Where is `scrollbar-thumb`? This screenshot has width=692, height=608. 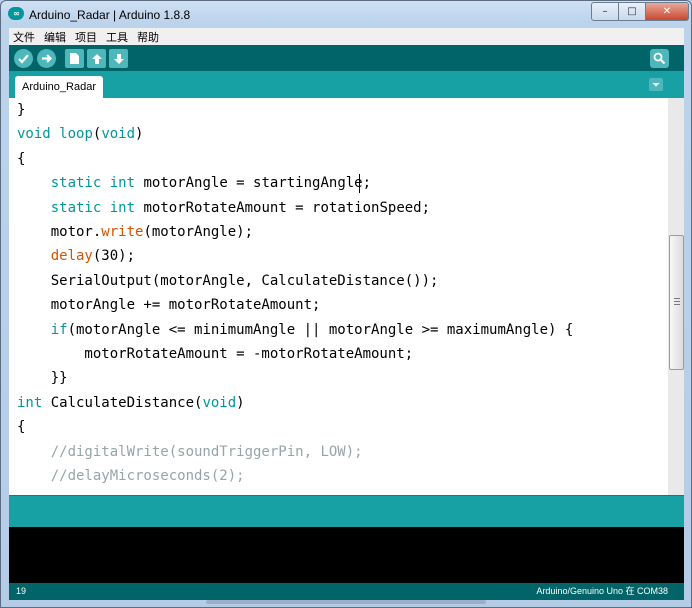 scrollbar-thumb is located at coordinates (676, 302).